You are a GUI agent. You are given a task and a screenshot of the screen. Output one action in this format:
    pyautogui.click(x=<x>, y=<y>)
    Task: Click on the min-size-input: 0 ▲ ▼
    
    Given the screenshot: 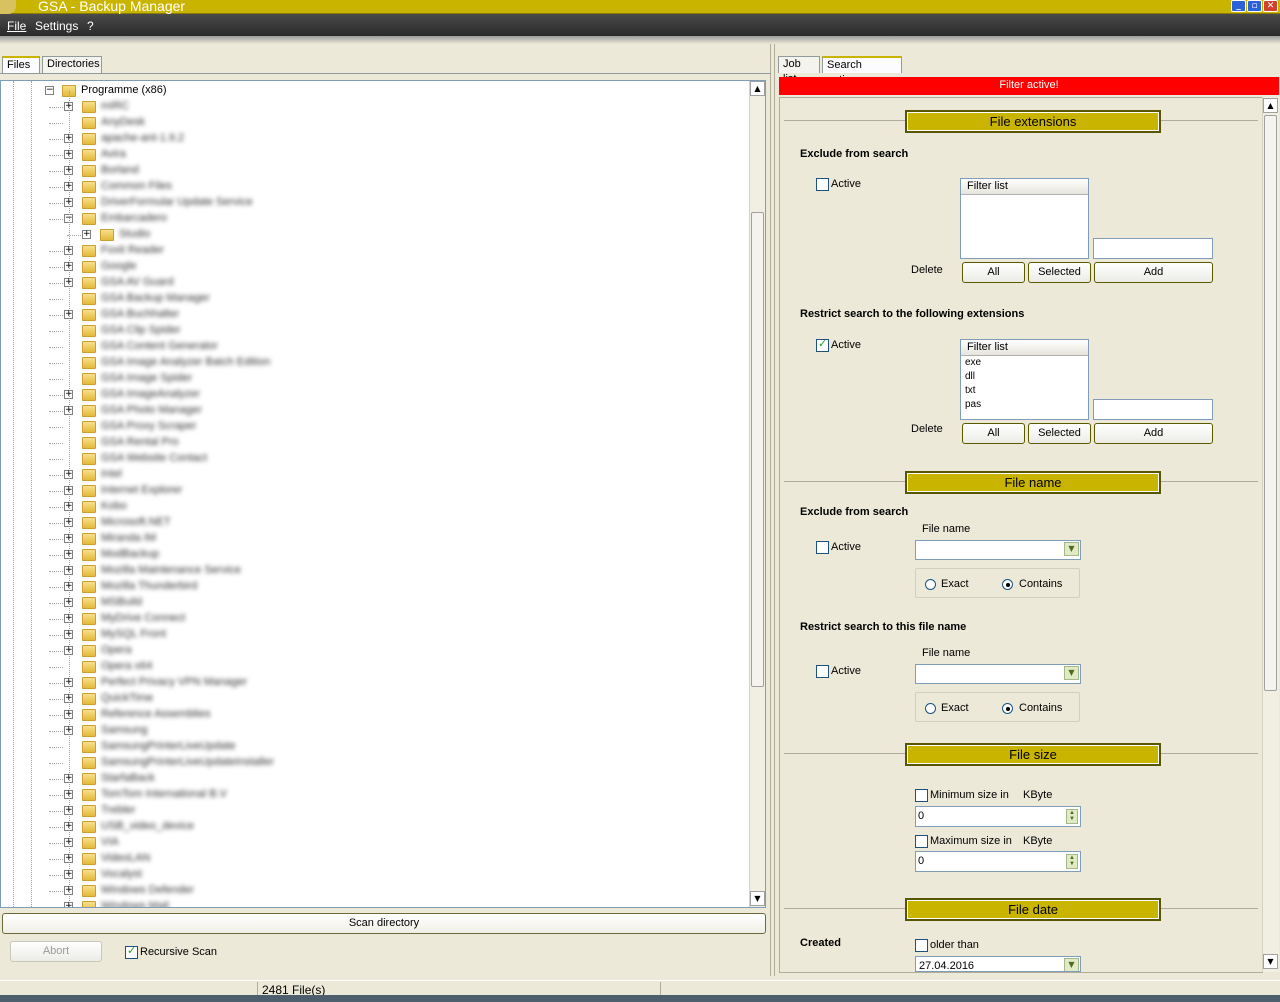 What is the action you would take?
    pyautogui.click(x=998, y=816)
    